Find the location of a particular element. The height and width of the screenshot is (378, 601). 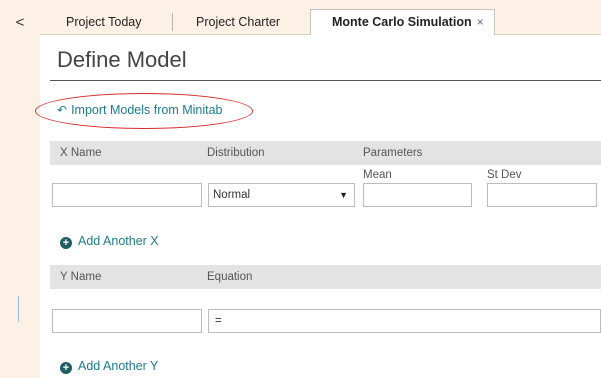

add-another-x-button: + Add Another X is located at coordinates (109, 241).